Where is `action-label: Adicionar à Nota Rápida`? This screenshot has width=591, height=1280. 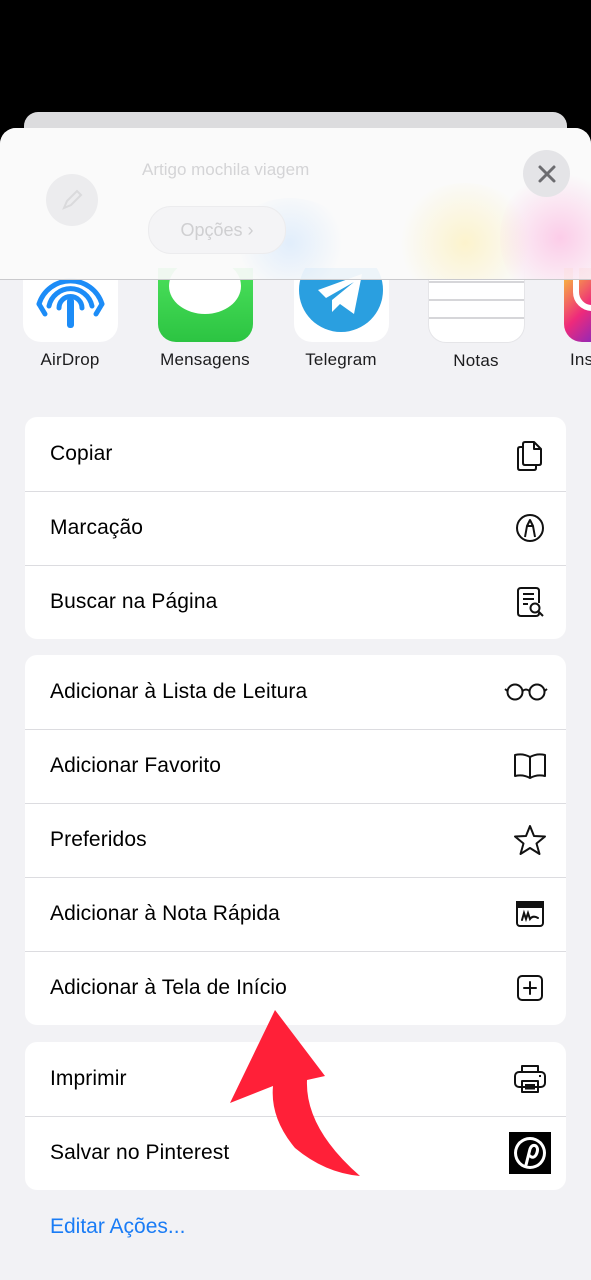 action-label: Adicionar à Nota Rápida is located at coordinates (165, 913).